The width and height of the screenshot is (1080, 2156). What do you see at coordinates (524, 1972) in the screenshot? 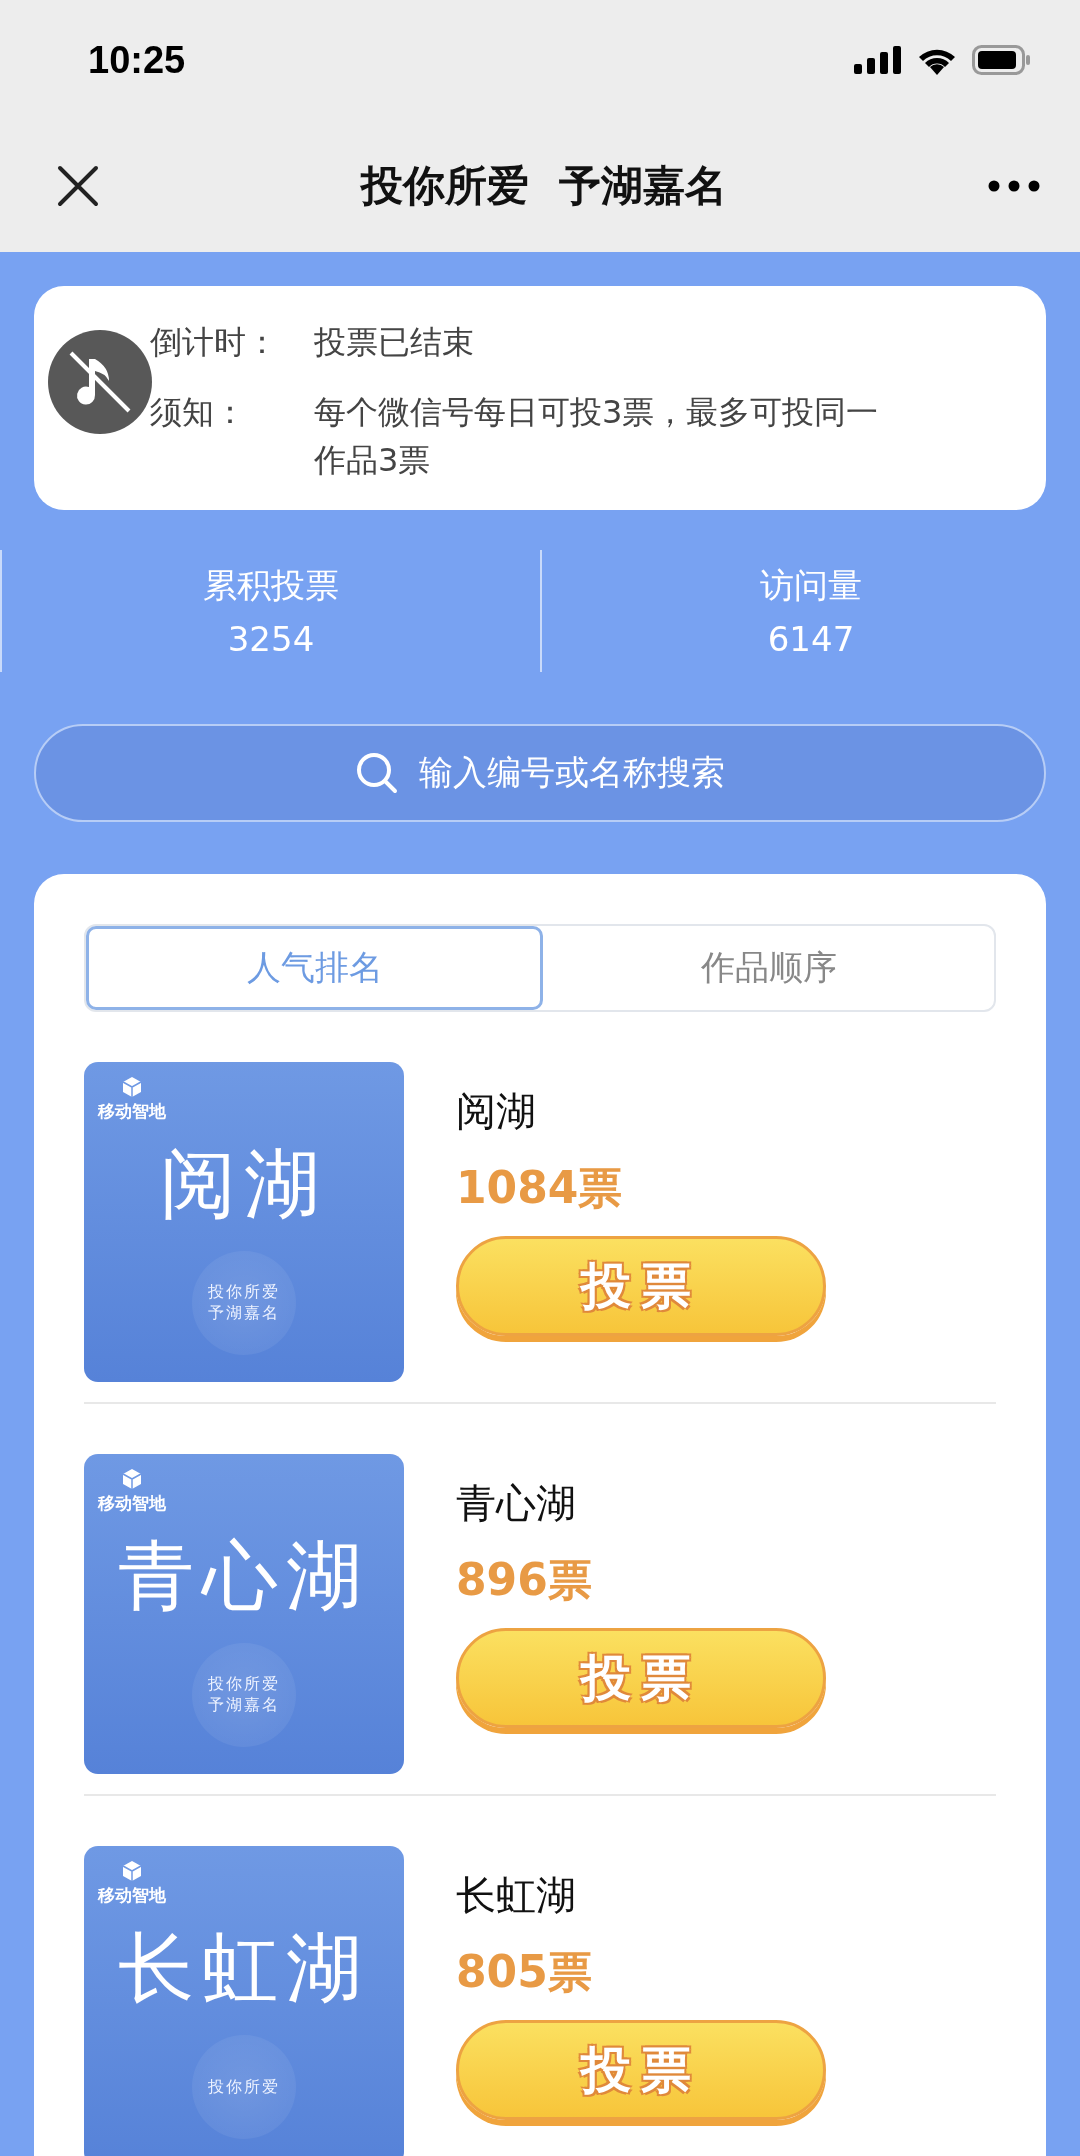
I see `vote-count: 805票` at bounding box center [524, 1972].